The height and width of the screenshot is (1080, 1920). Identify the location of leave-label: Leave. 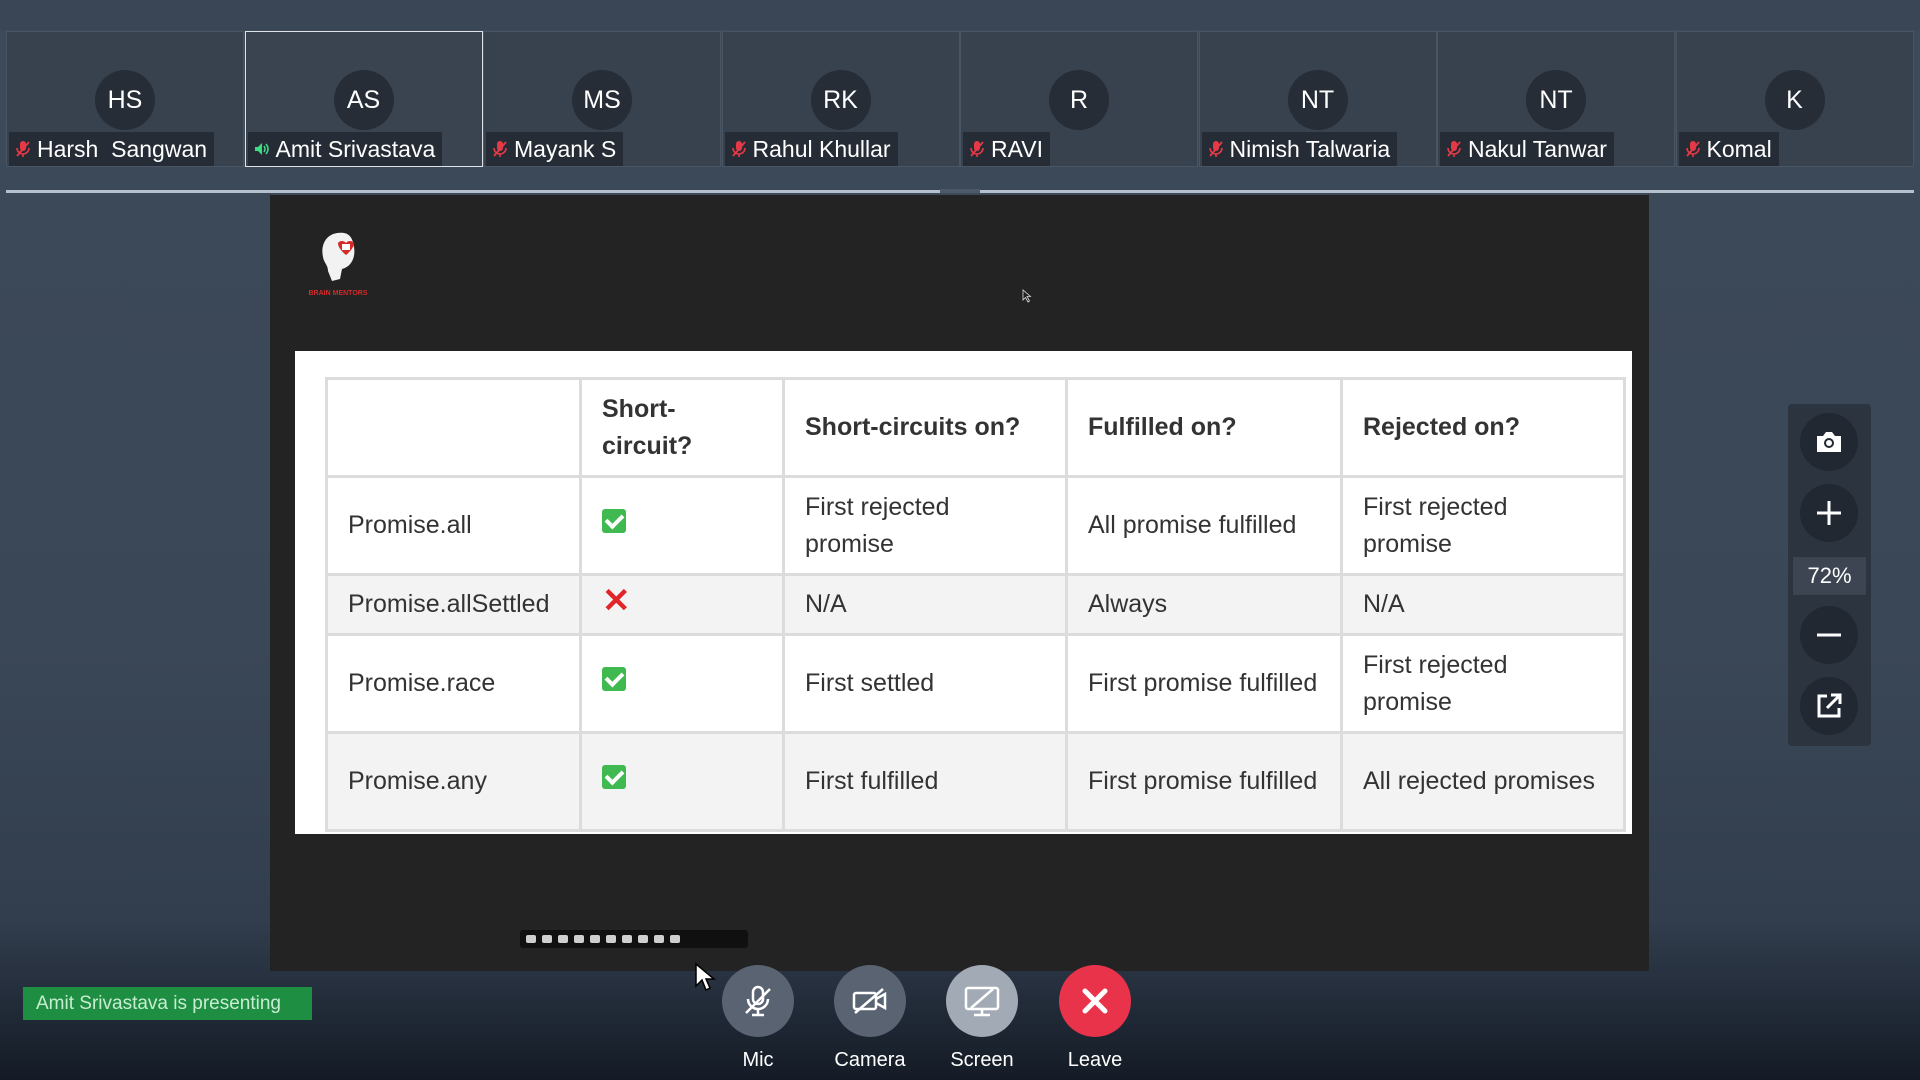
(1095, 1060).